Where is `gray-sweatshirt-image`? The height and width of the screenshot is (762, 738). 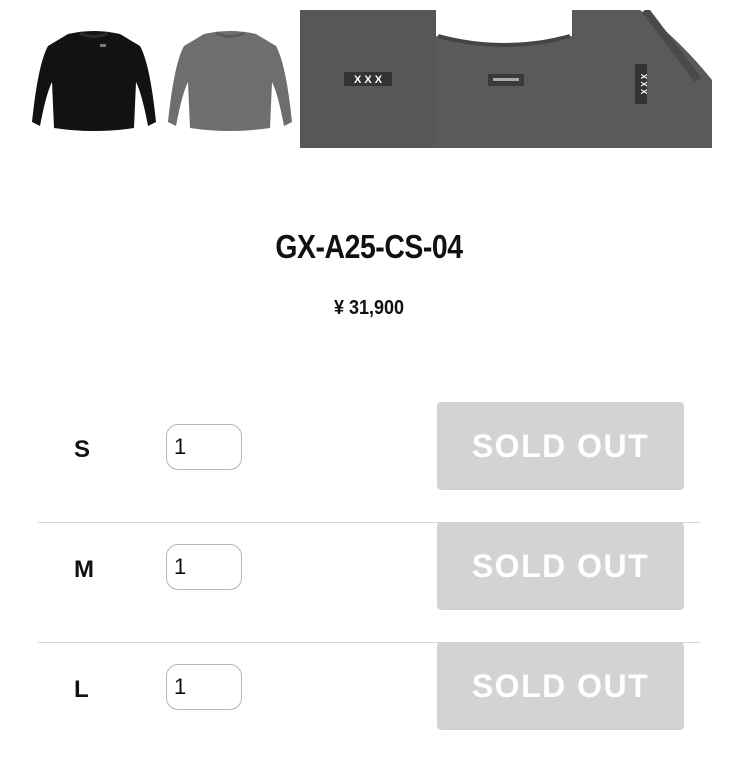 gray-sweatshirt-image is located at coordinates (230, 81).